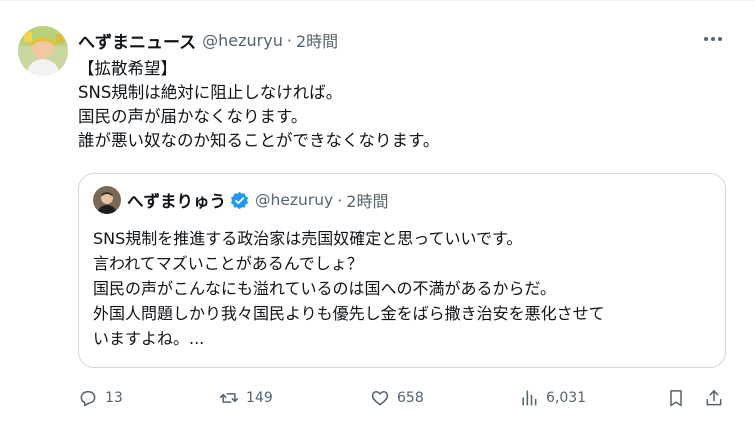 Image resolution: width=755 pixels, height=429 pixels. I want to click on user-handle: @hezuryu, so click(242, 40).